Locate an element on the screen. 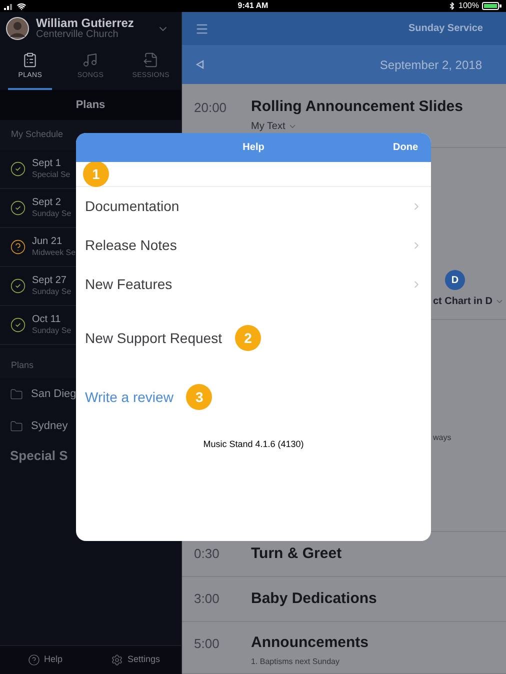 This screenshot has width=506, height=674. item-time: 5:00 is located at coordinates (207, 644).